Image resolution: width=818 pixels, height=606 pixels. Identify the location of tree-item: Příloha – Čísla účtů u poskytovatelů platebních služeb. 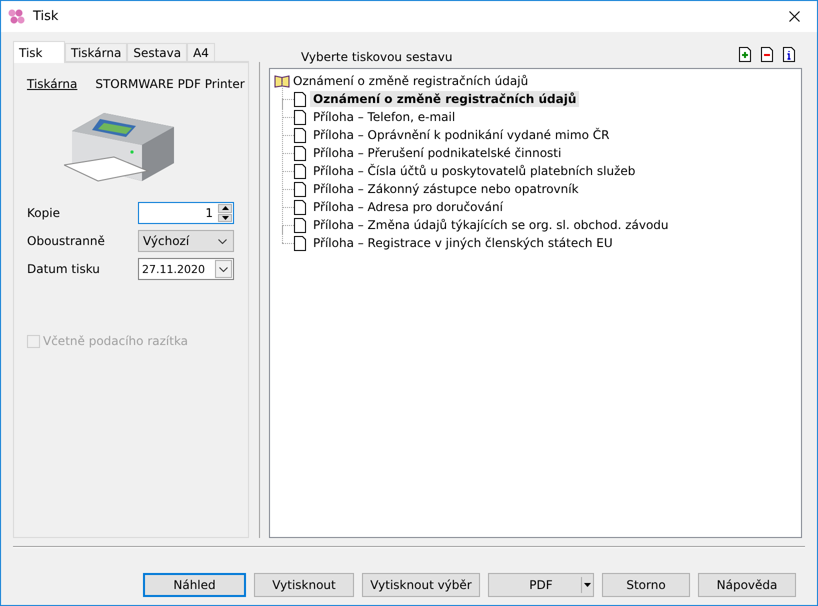
(474, 171).